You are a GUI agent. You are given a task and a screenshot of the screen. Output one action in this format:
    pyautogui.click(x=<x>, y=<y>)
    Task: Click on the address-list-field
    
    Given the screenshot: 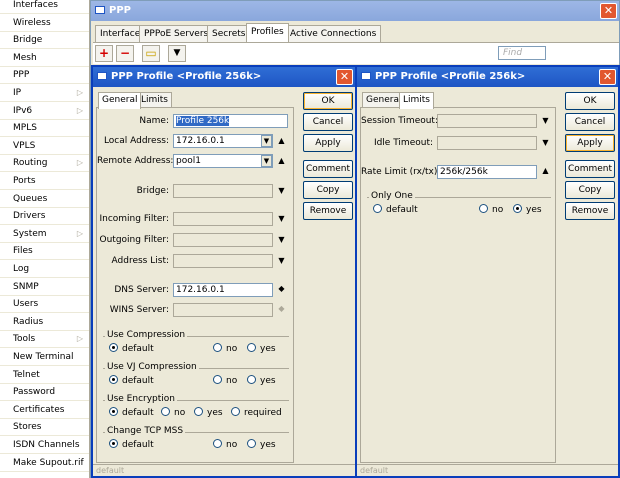 What is the action you would take?
    pyautogui.click(x=223, y=261)
    